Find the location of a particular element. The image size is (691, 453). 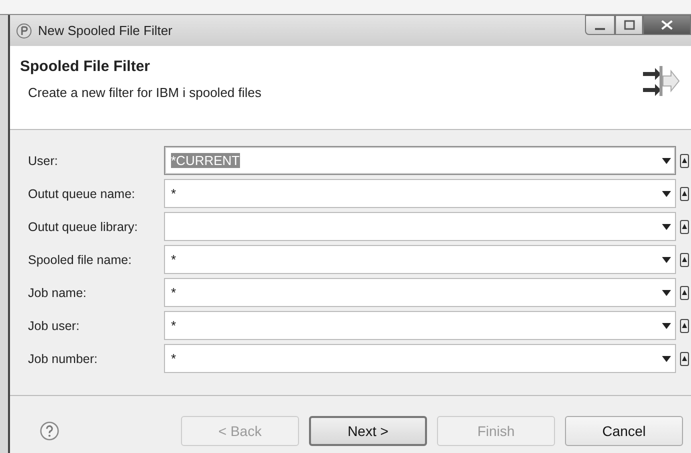

page-title: Spooled File Filter is located at coordinates (86, 66).